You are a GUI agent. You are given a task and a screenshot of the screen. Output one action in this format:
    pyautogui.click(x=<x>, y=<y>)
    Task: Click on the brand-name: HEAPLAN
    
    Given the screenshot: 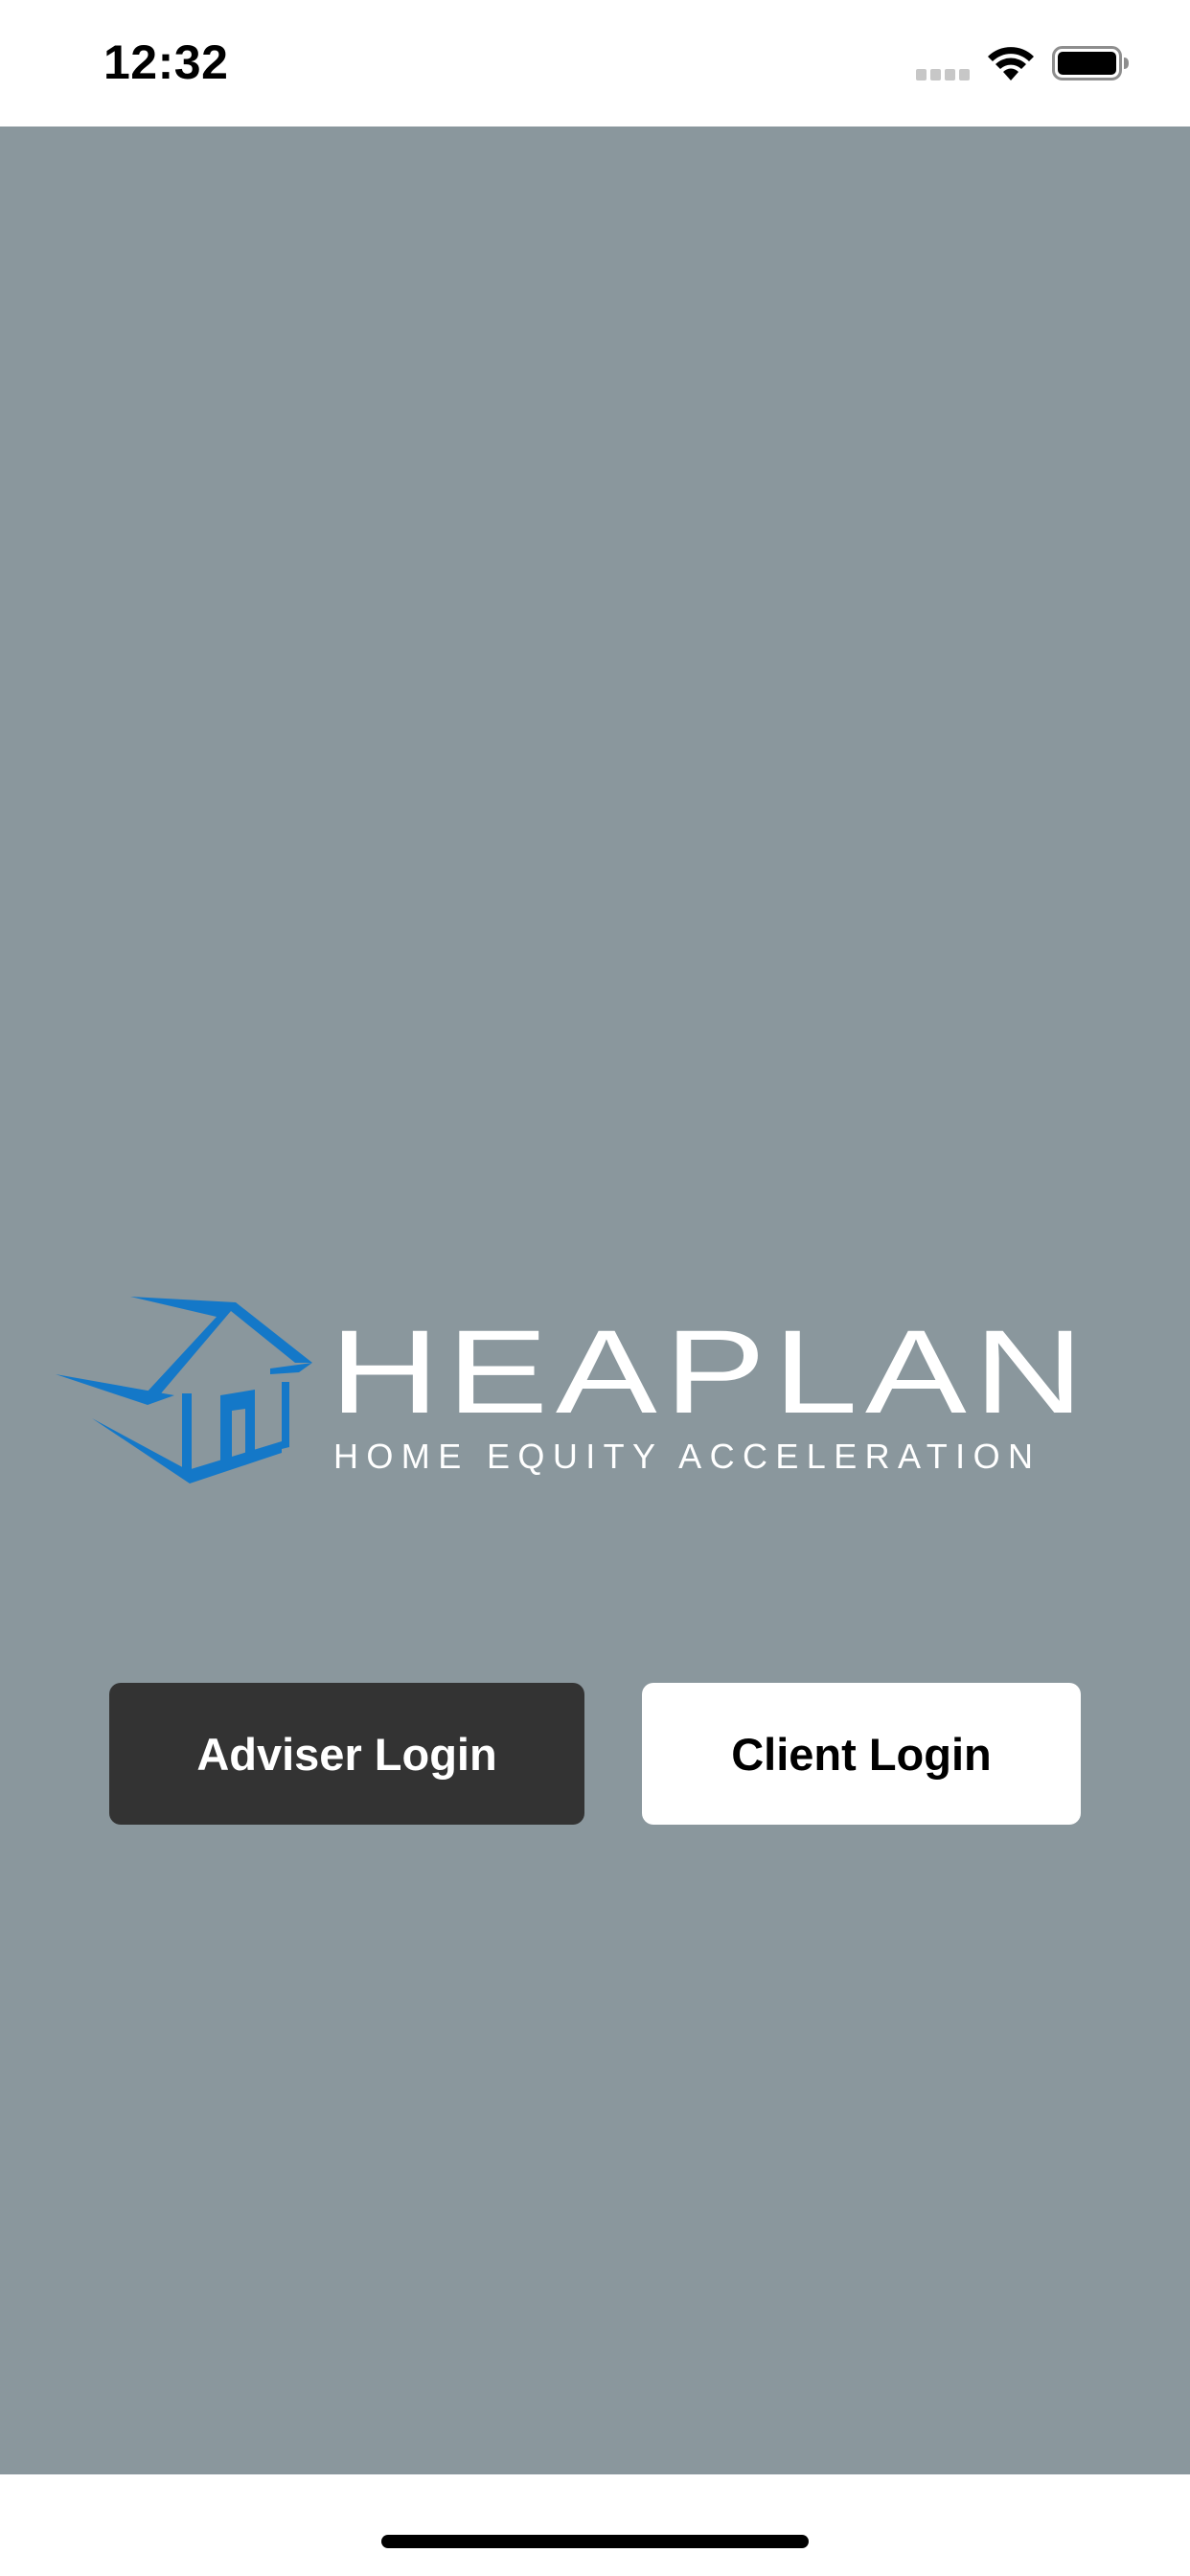 What is the action you would take?
    pyautogui.click(x=711, y=1372)
    